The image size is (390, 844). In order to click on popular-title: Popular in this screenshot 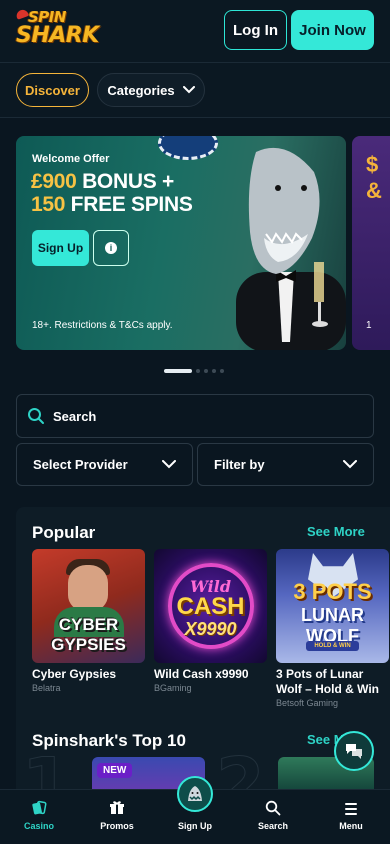, I will do `click(64, 532)`.